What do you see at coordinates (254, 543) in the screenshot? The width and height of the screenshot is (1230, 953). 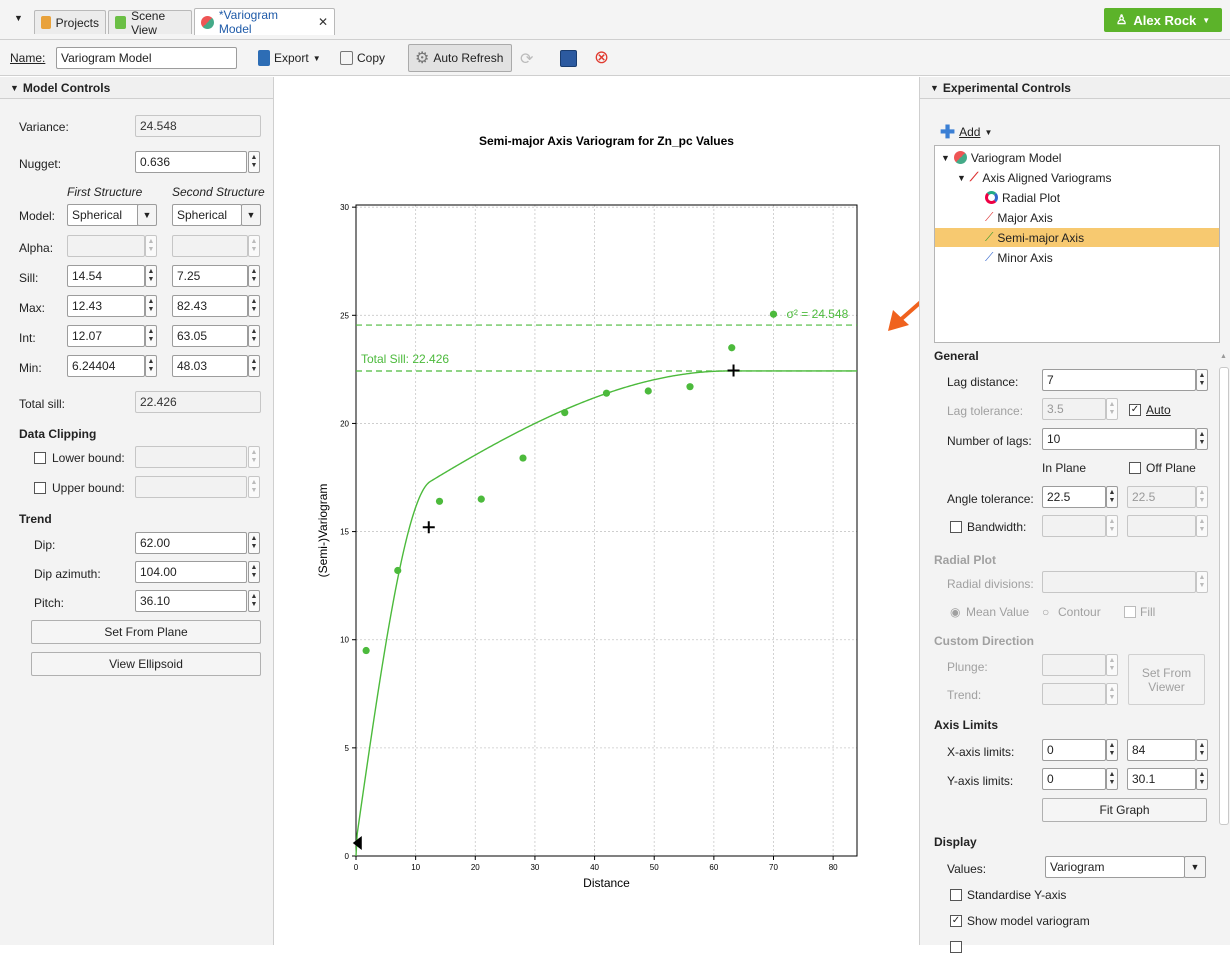 I see `dip-stepper: ▲ ▼` at bounding box center [254, 543].